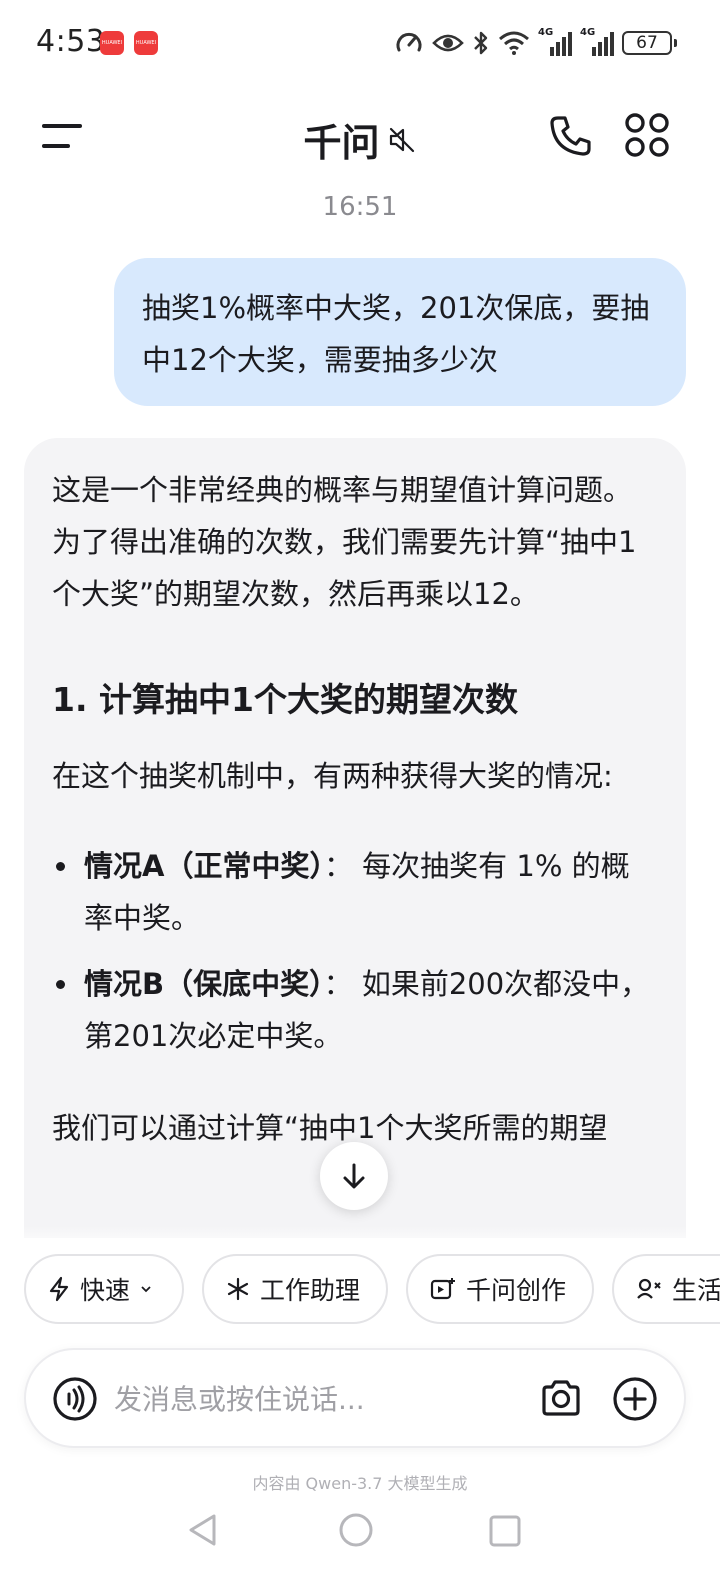 The width and height of the screenshot is (720, 1592). I want to click on status-icons: 4G 4G 67, so click(535, 42).